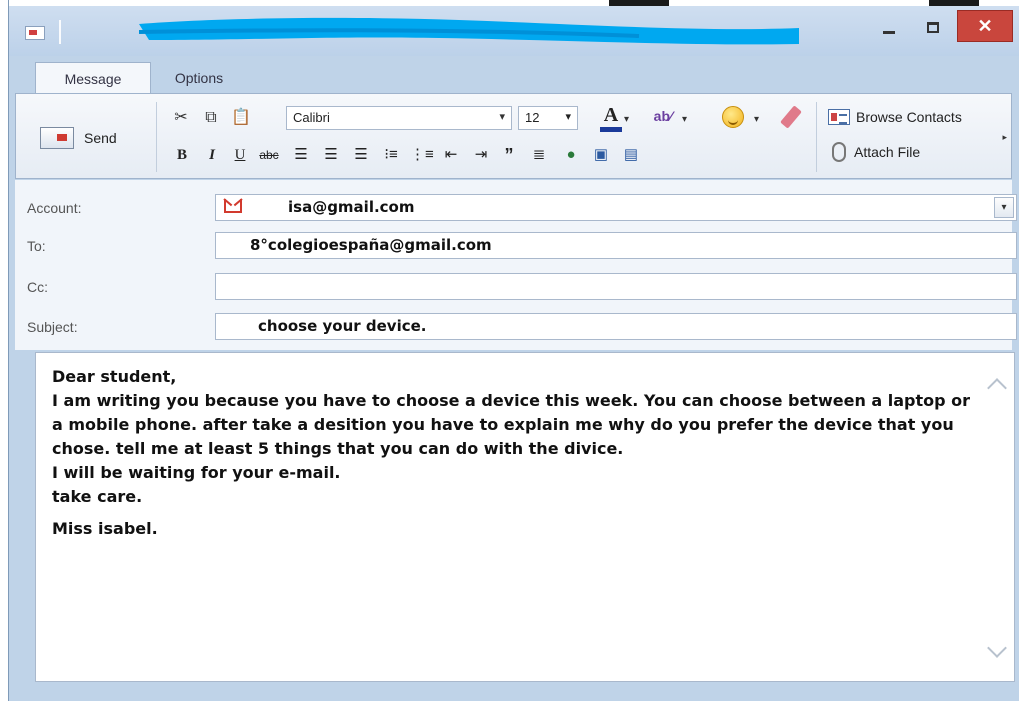 Image resolution: width=1019 pixels, height=701 pixels. What do you see at coordinates (52, 327) in the screenshot?
I see `subject-label: Subject:` at bounding box center [52, 327].